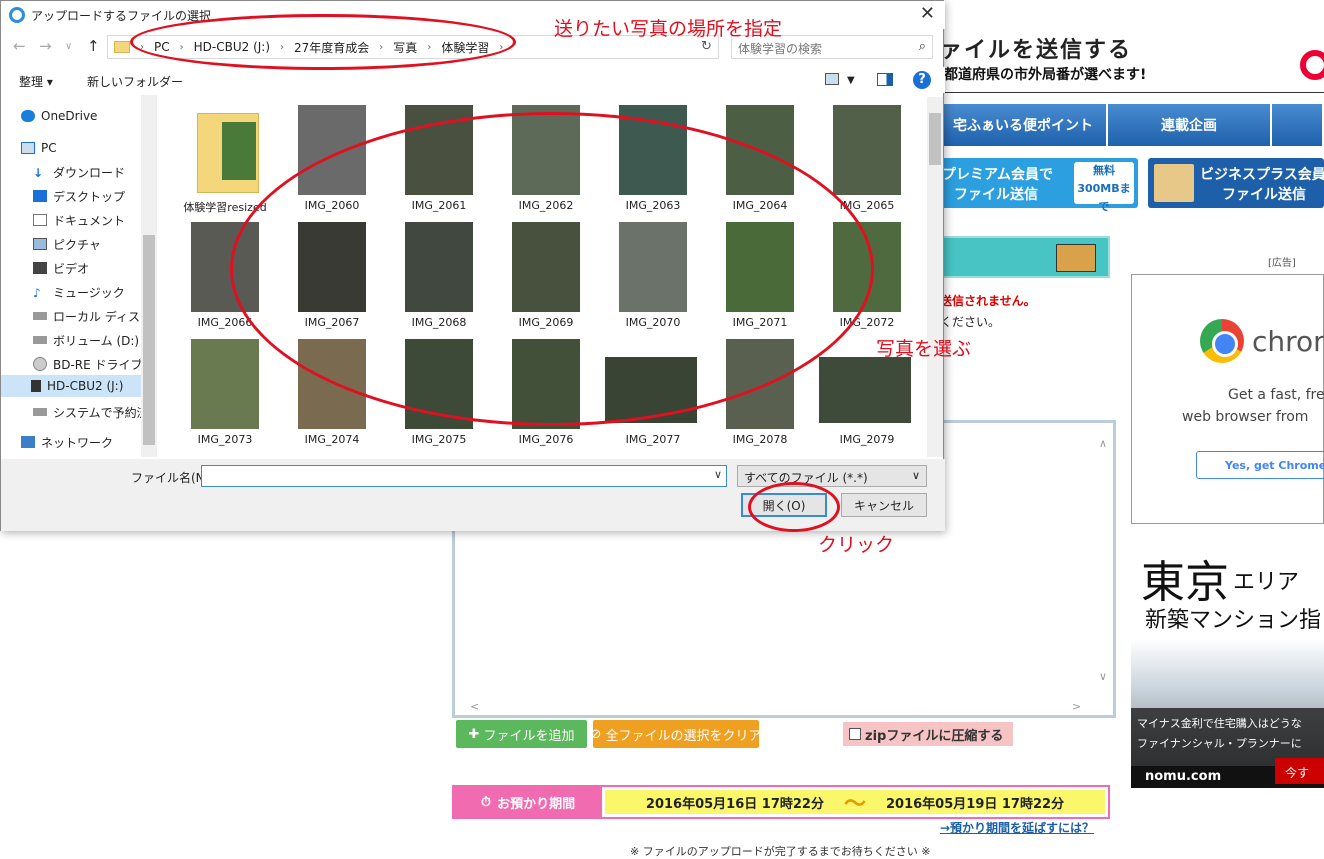  What do you see at coordinates (89, 220) in the screenshot?
I see `nav-label: ドキュメント` at bounding box center [89, 220].